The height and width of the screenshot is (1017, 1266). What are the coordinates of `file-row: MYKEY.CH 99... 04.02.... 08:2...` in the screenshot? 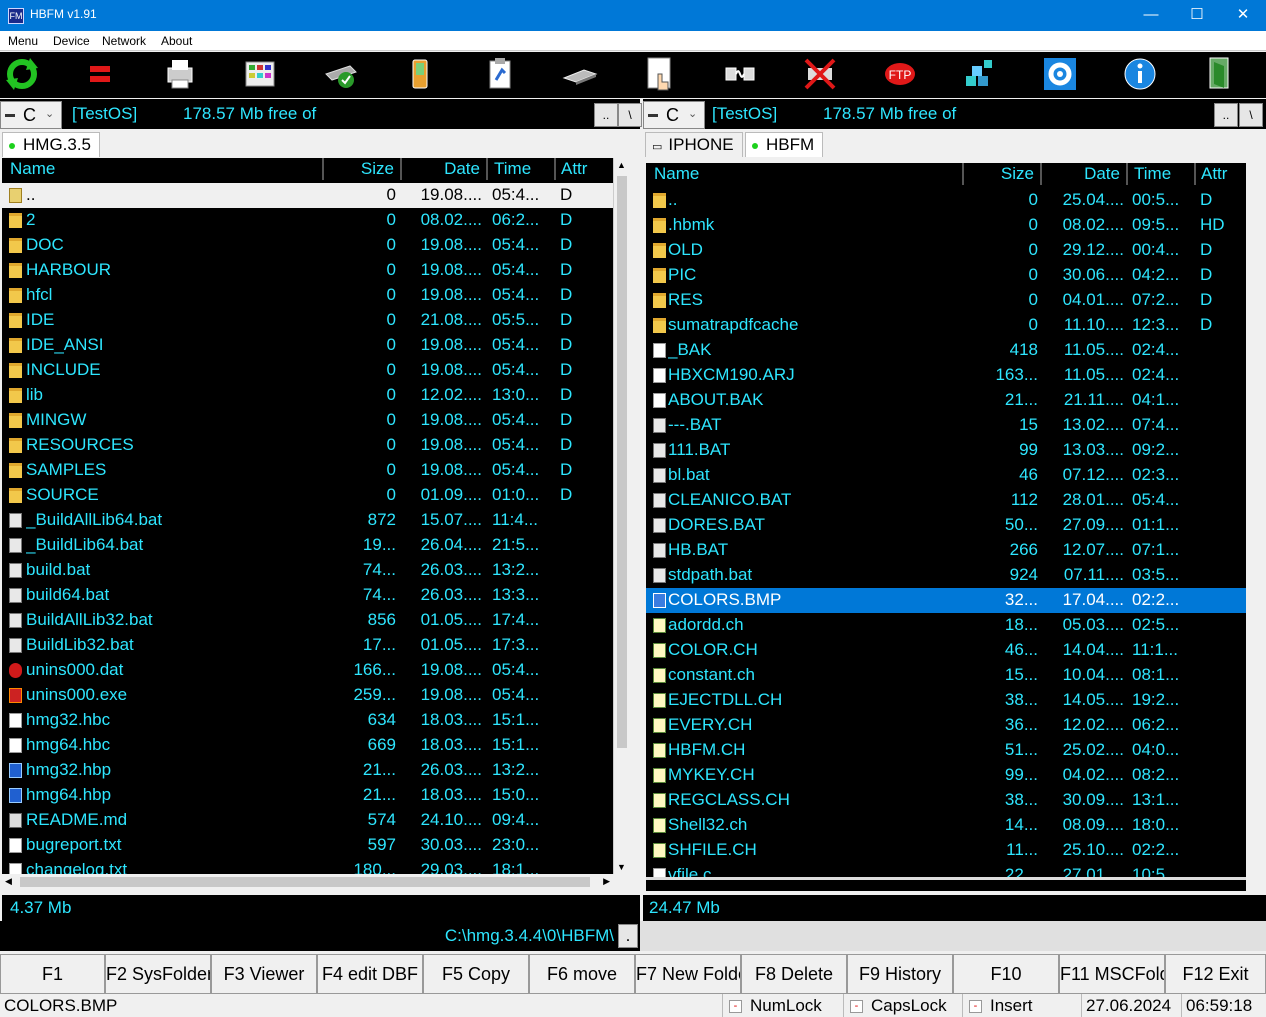 It's located at (946, 775).